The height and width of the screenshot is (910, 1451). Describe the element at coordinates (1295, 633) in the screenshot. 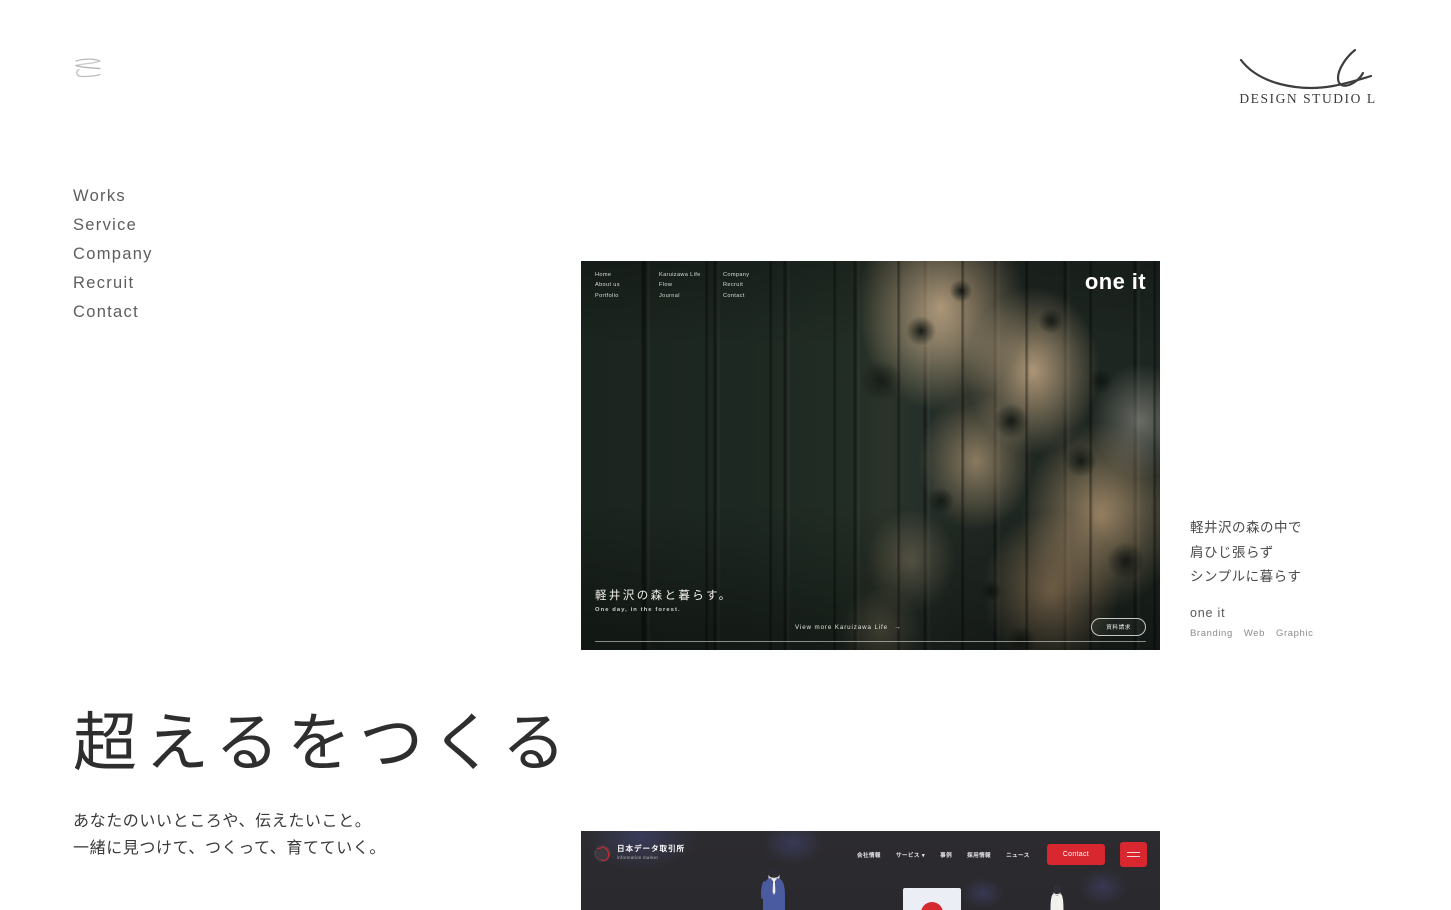

I see `work-tag-graphic: Graphic` at that location.